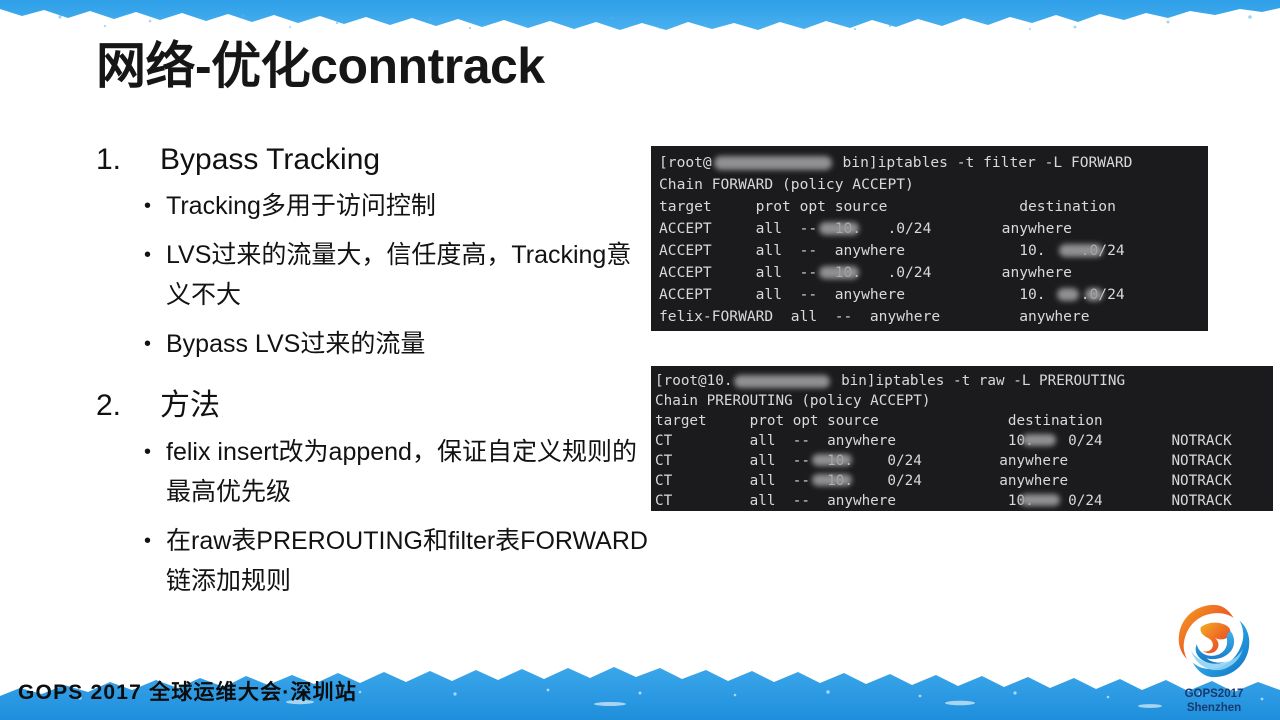 The image size is (1280, 720). What do you see at coordinates (270, 159) in the screenshot?
I see `numbered-item-1-heading: Bypass Tracking` at bounding box center [270, 159].